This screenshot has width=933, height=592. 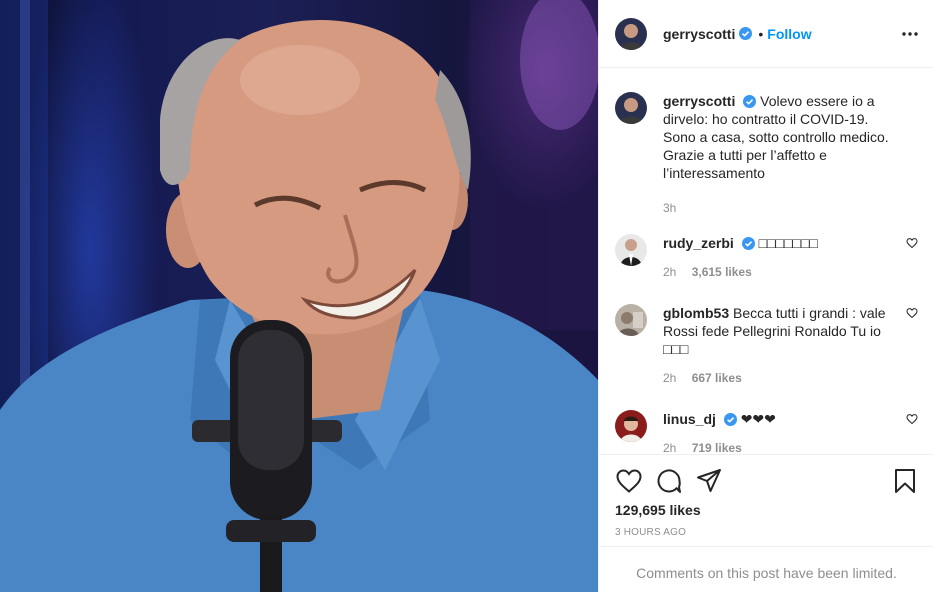 I want to click on likes-count: 129,695 likes, so click(x=658, y=510).